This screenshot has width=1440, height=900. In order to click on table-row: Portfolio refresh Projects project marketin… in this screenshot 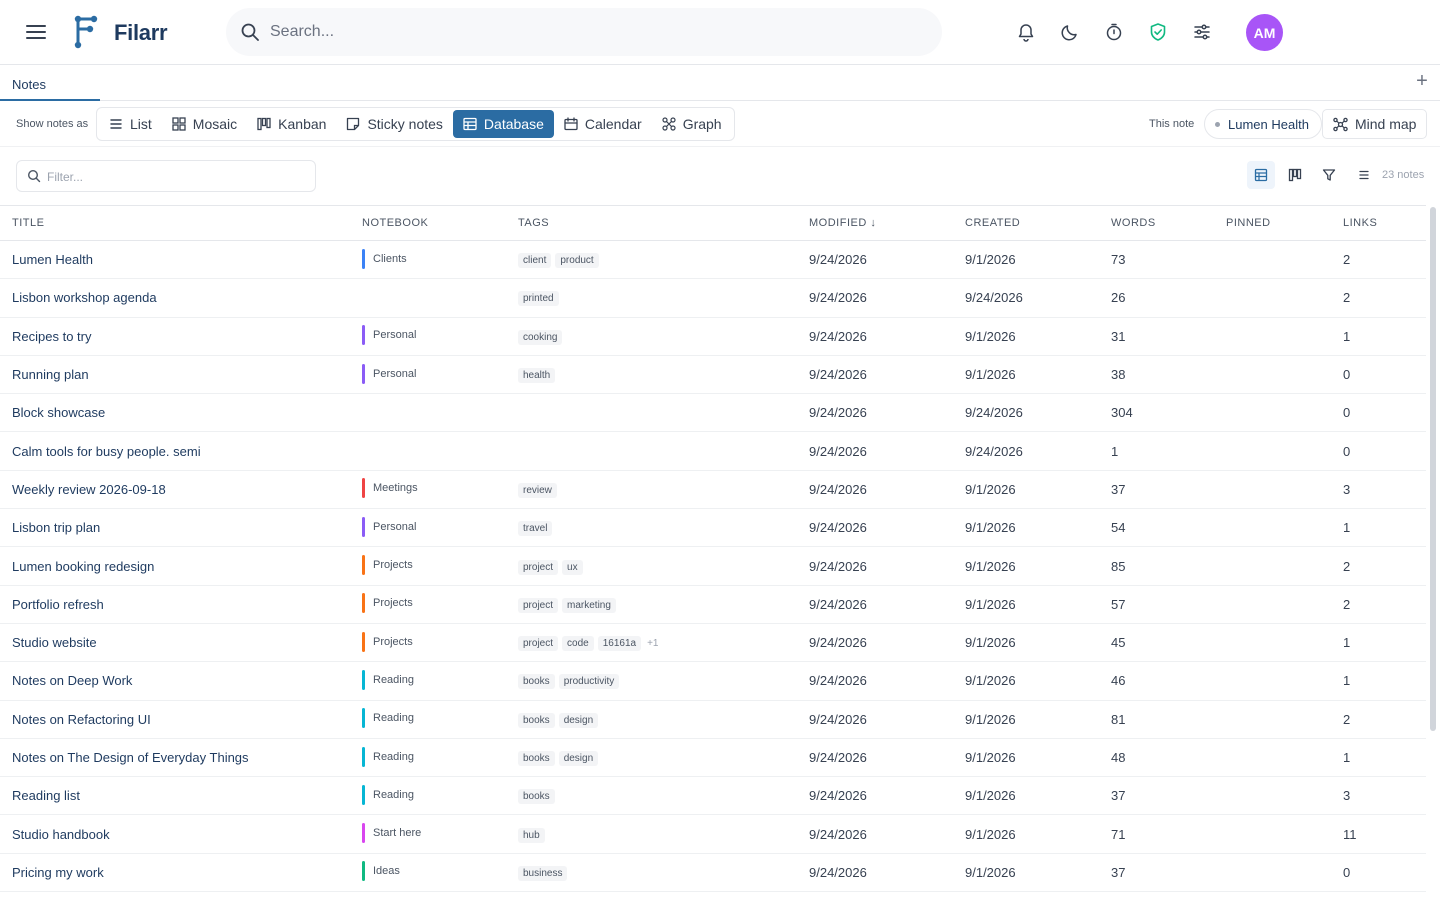, I will do `click(713, 604)`.